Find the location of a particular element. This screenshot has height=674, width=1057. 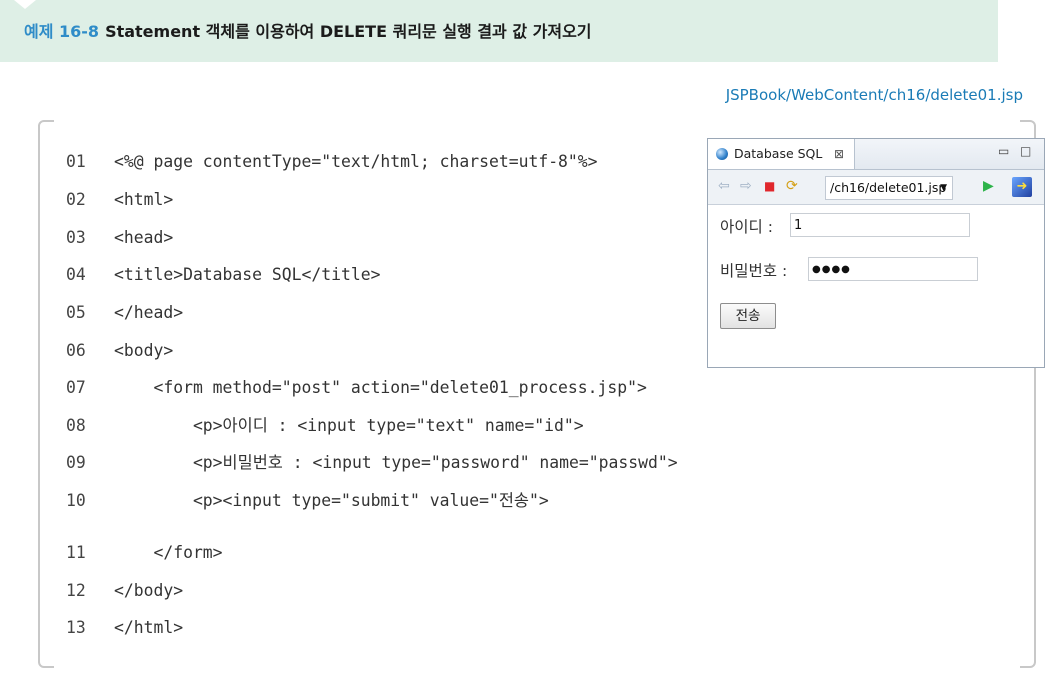

stop-icon: ■ is located at coordinates (769, 186).